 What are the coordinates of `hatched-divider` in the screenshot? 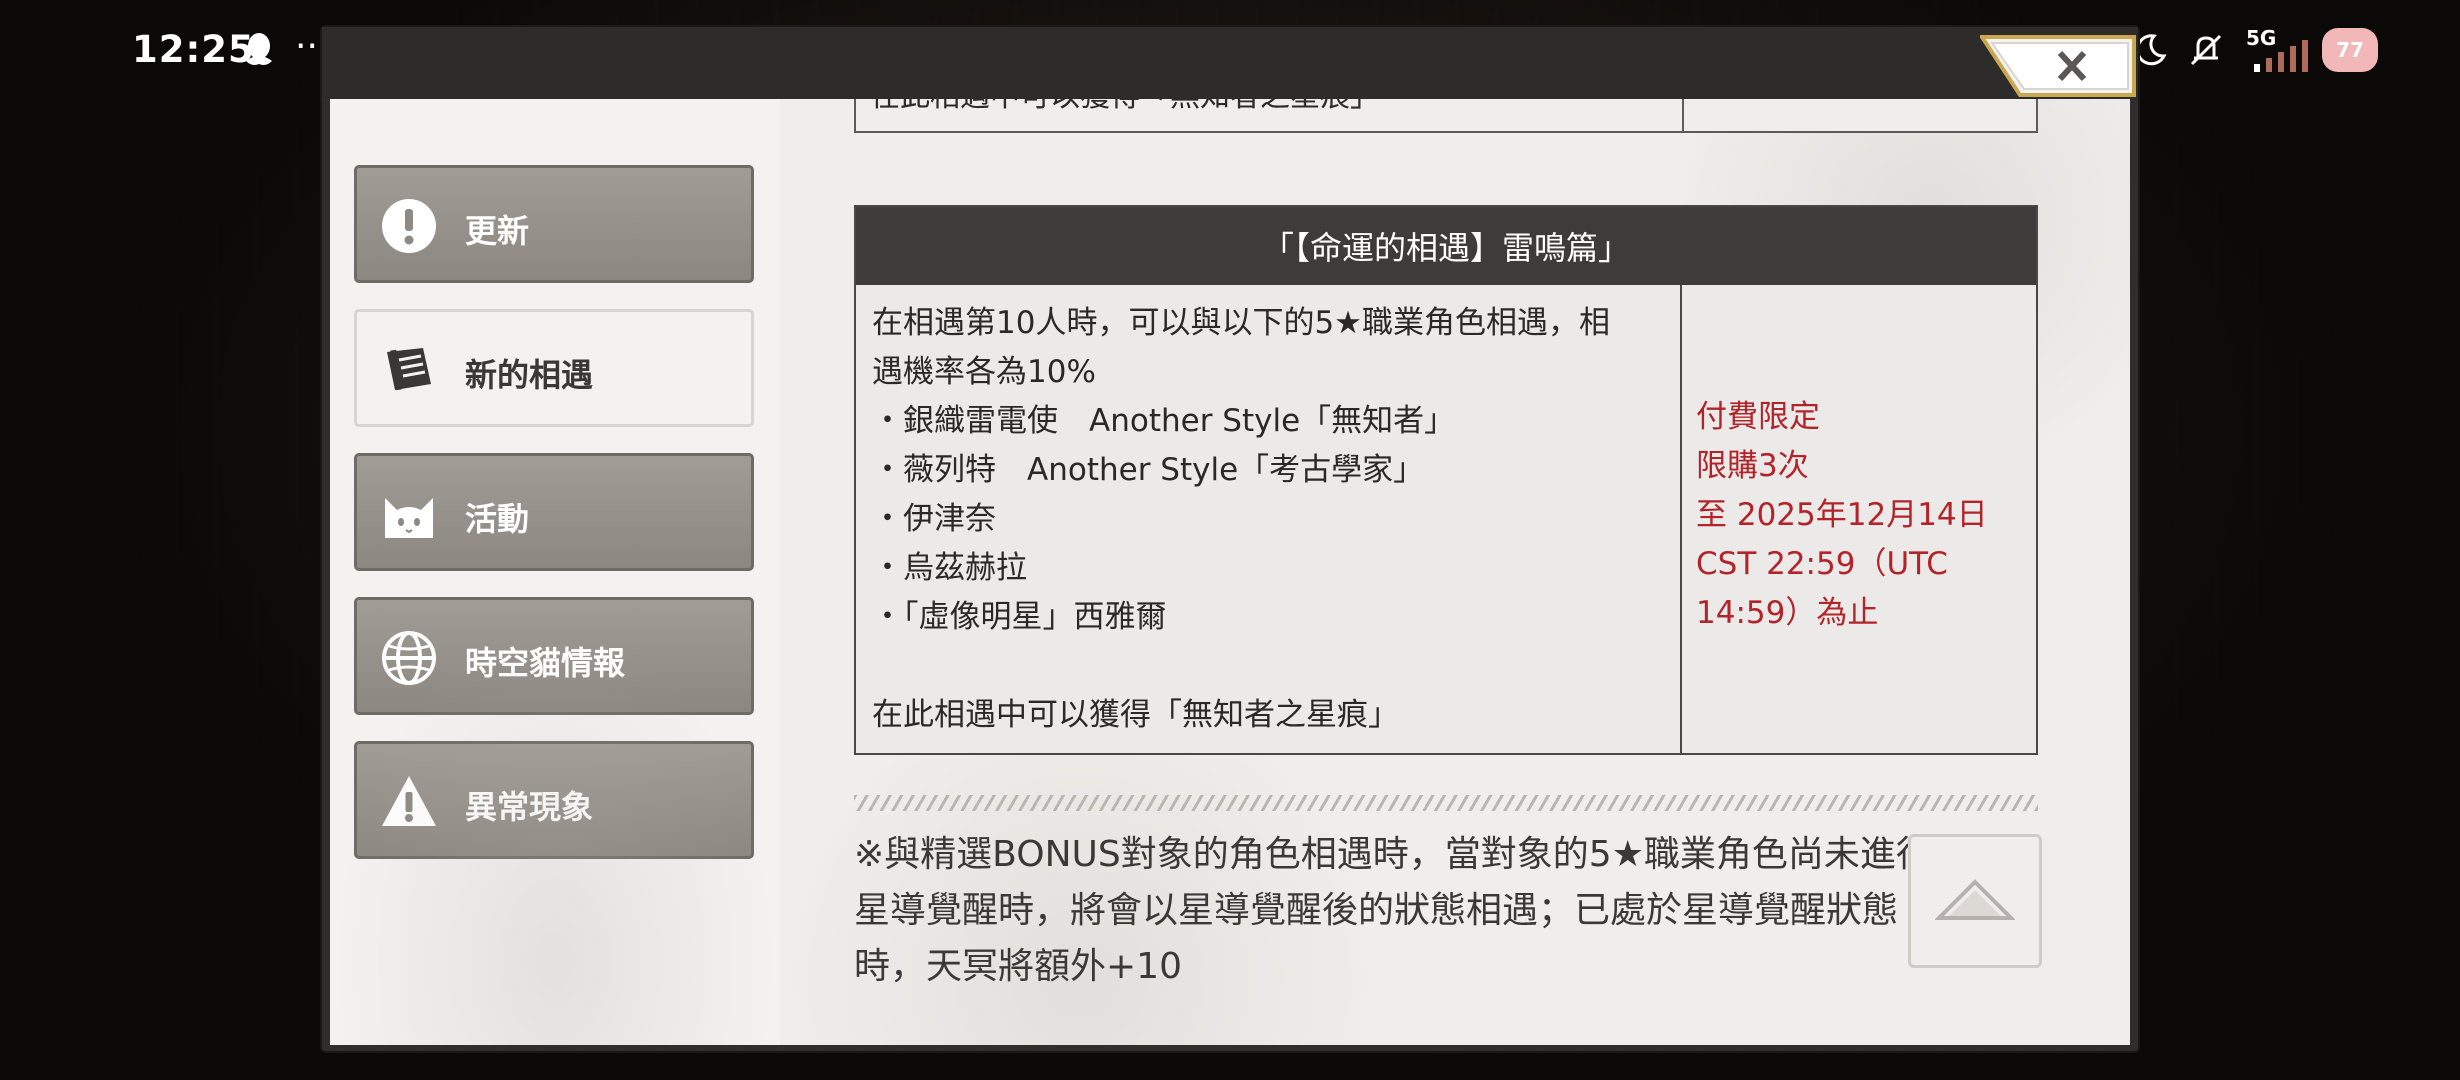 It's located at (1446, 803).